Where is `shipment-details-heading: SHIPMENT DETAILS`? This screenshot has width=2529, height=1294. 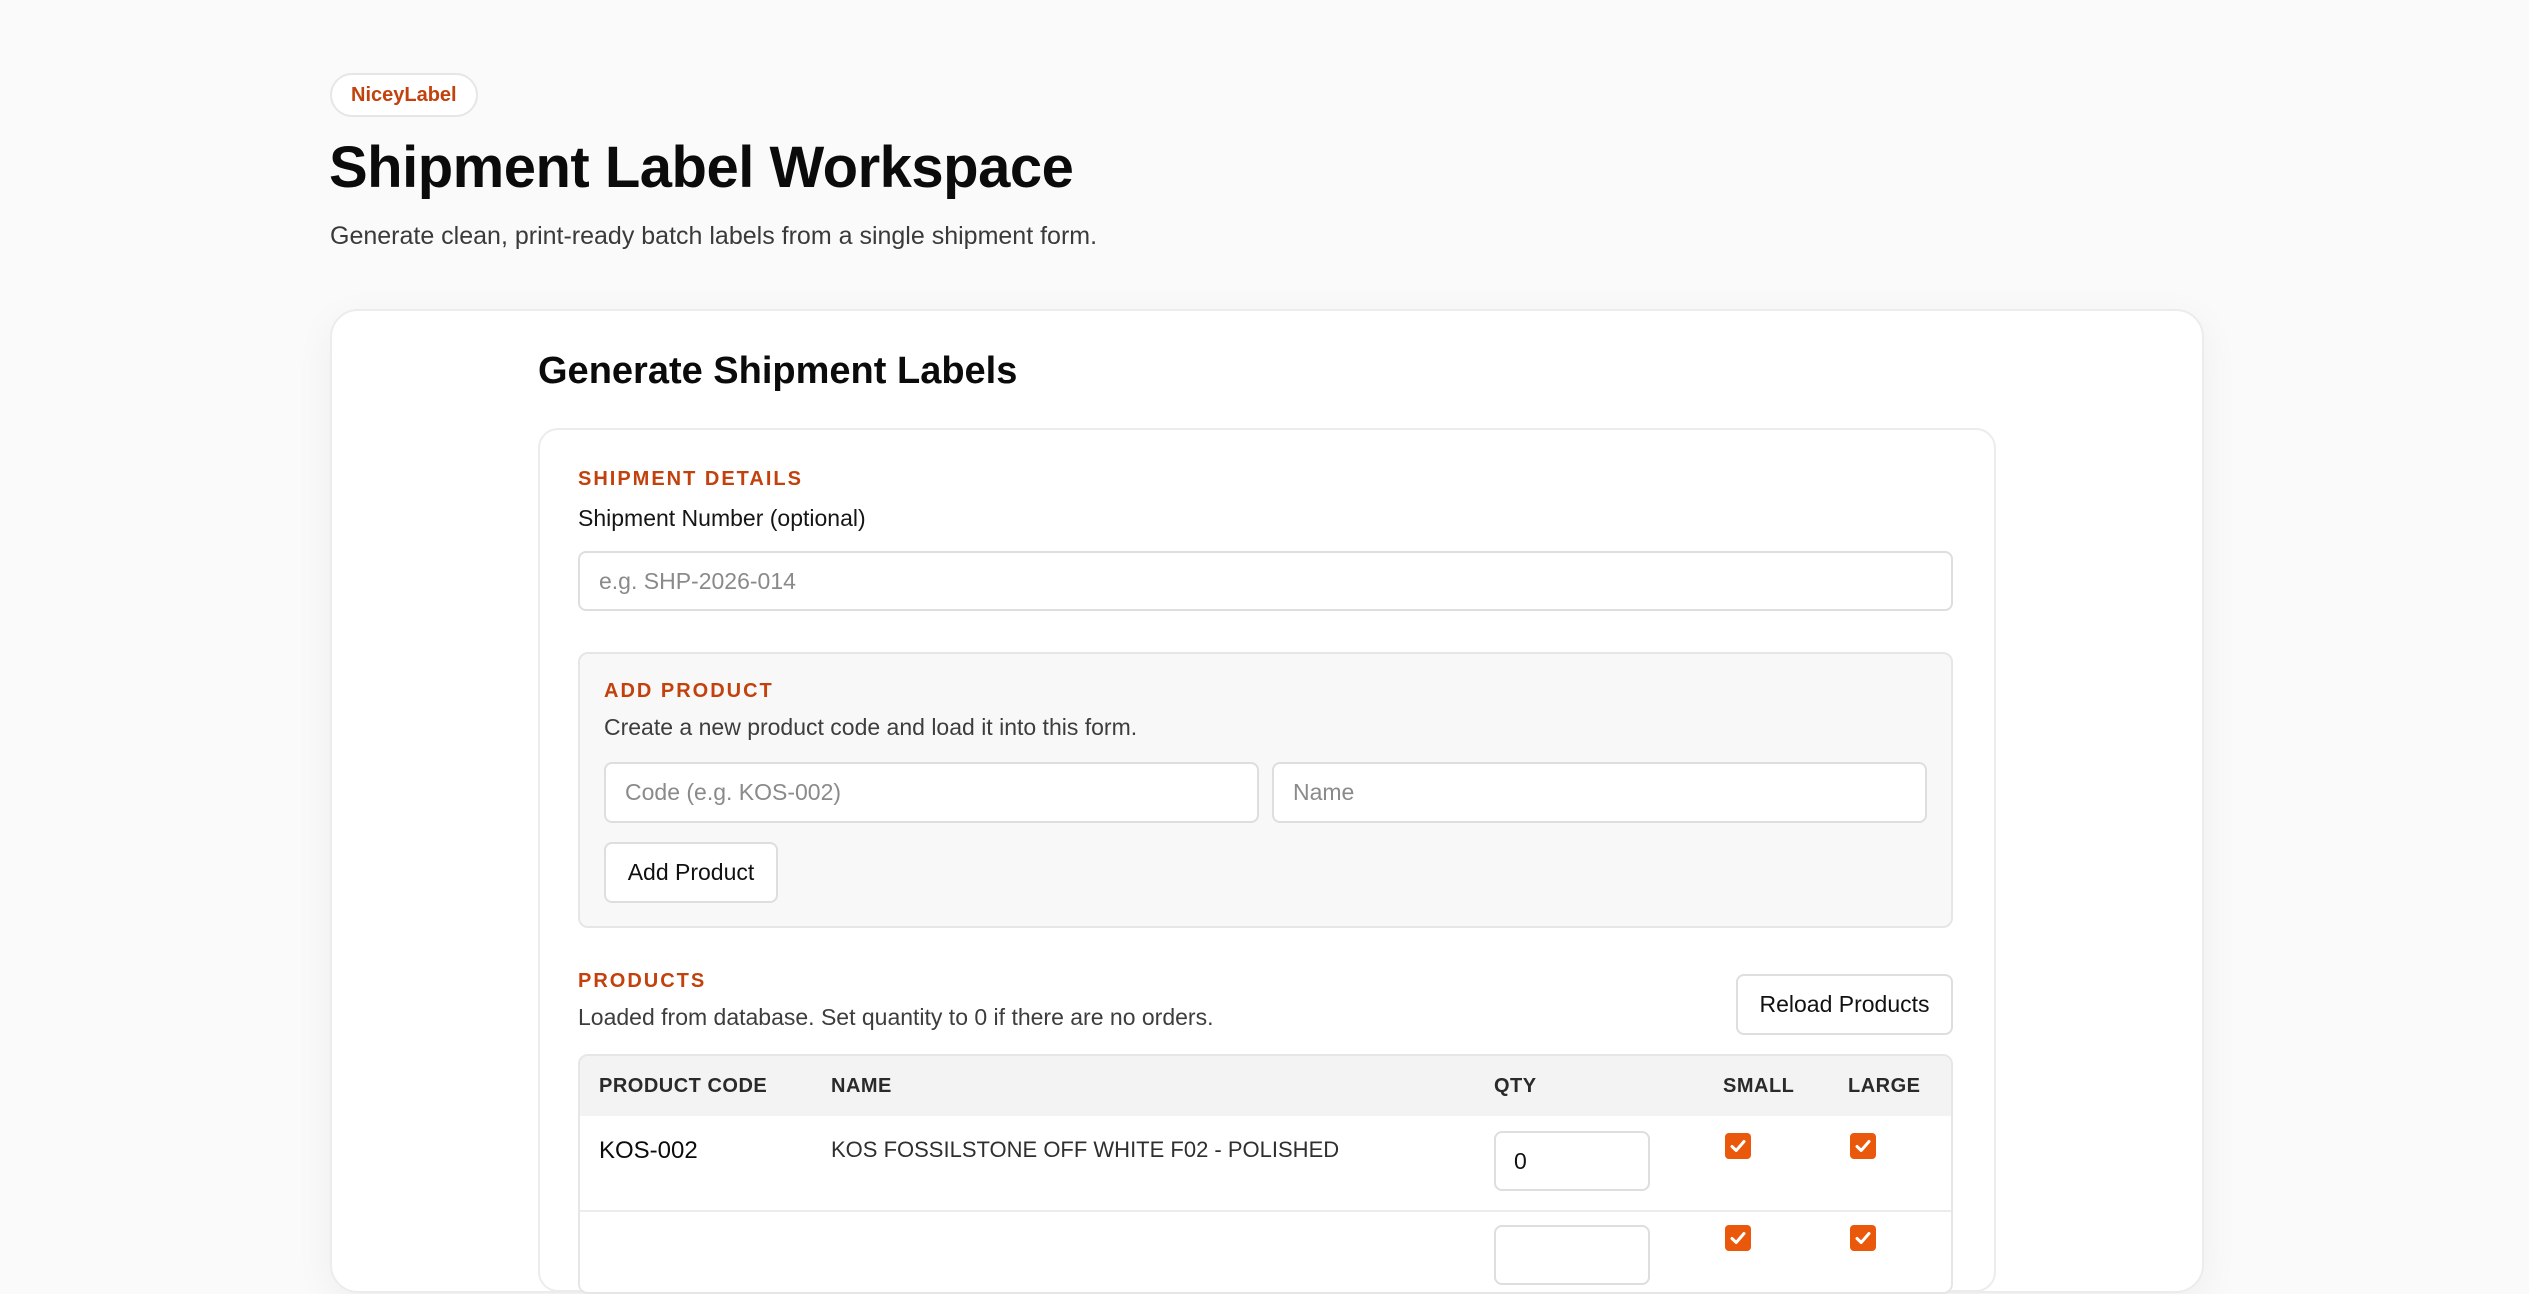 shipment-details-heading: SHIPMENT DETAILS is located at coordinates (690, 479).